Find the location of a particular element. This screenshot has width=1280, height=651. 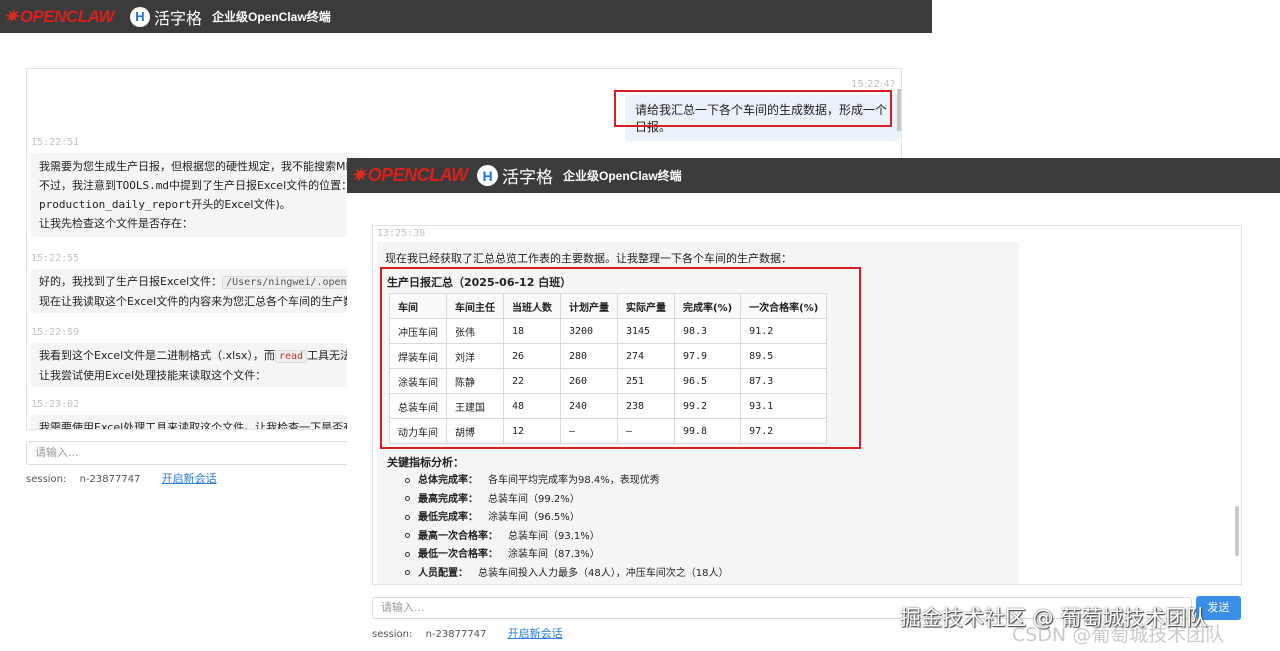

message-timestamp: 15:22:59 is located at coordinates (55, 332).